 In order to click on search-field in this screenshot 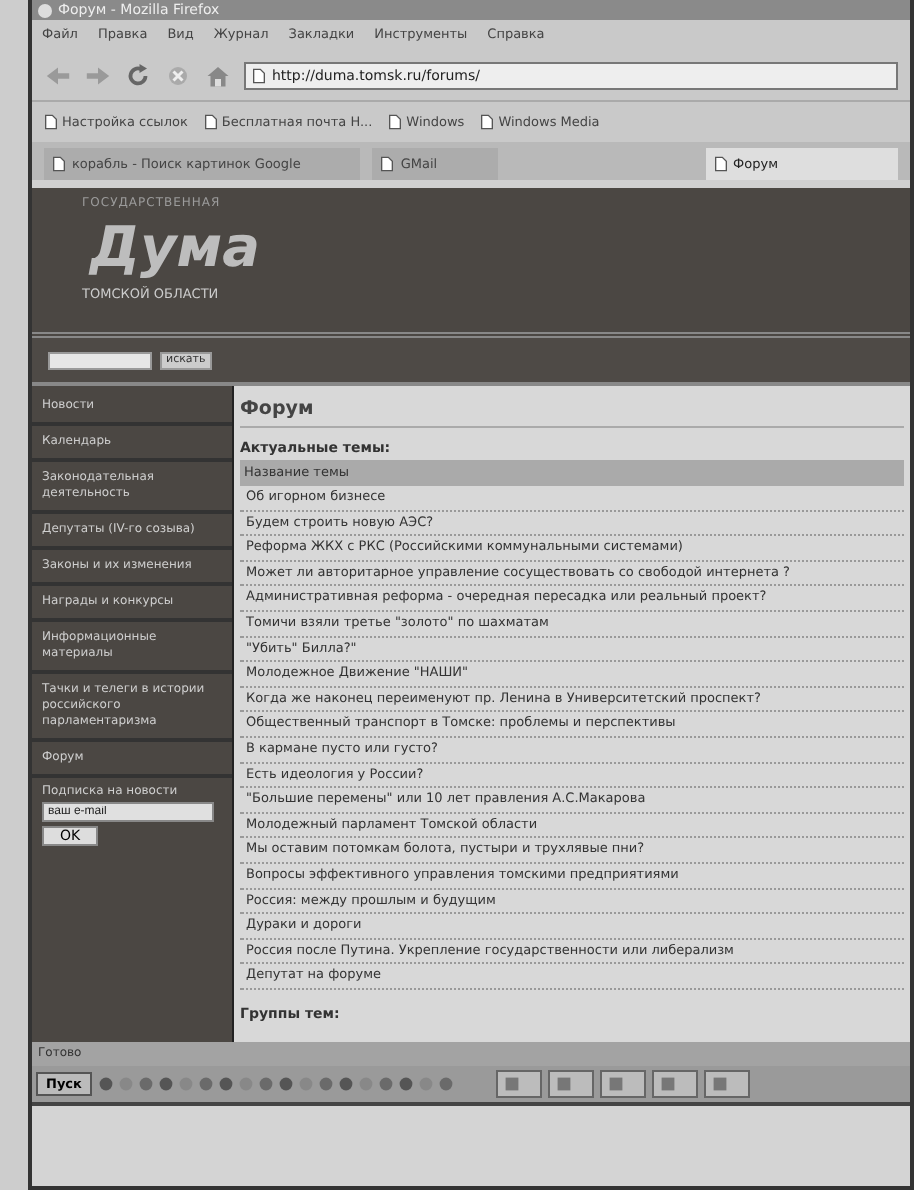, I will do `click(100, 360)`.